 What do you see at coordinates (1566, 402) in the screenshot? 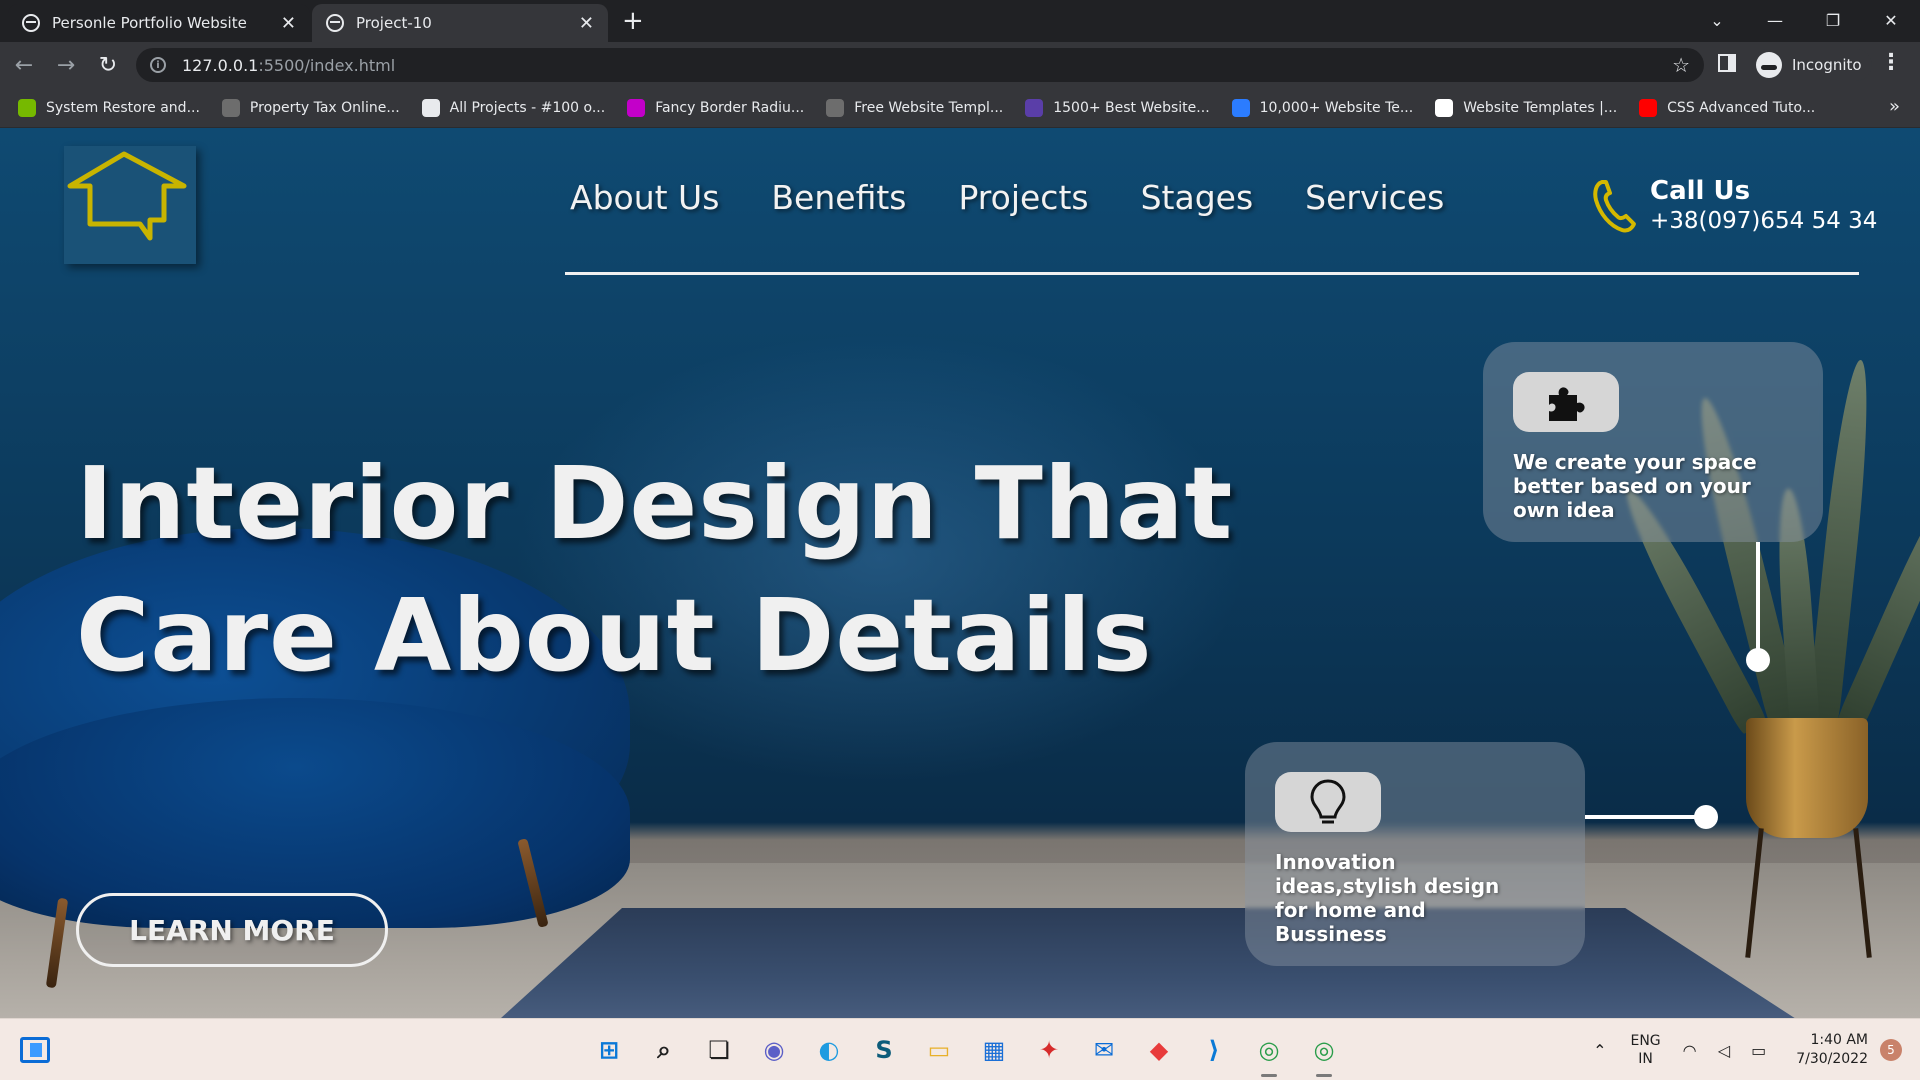
I see `puzzle-icon` at bounding box center [1566, 402].